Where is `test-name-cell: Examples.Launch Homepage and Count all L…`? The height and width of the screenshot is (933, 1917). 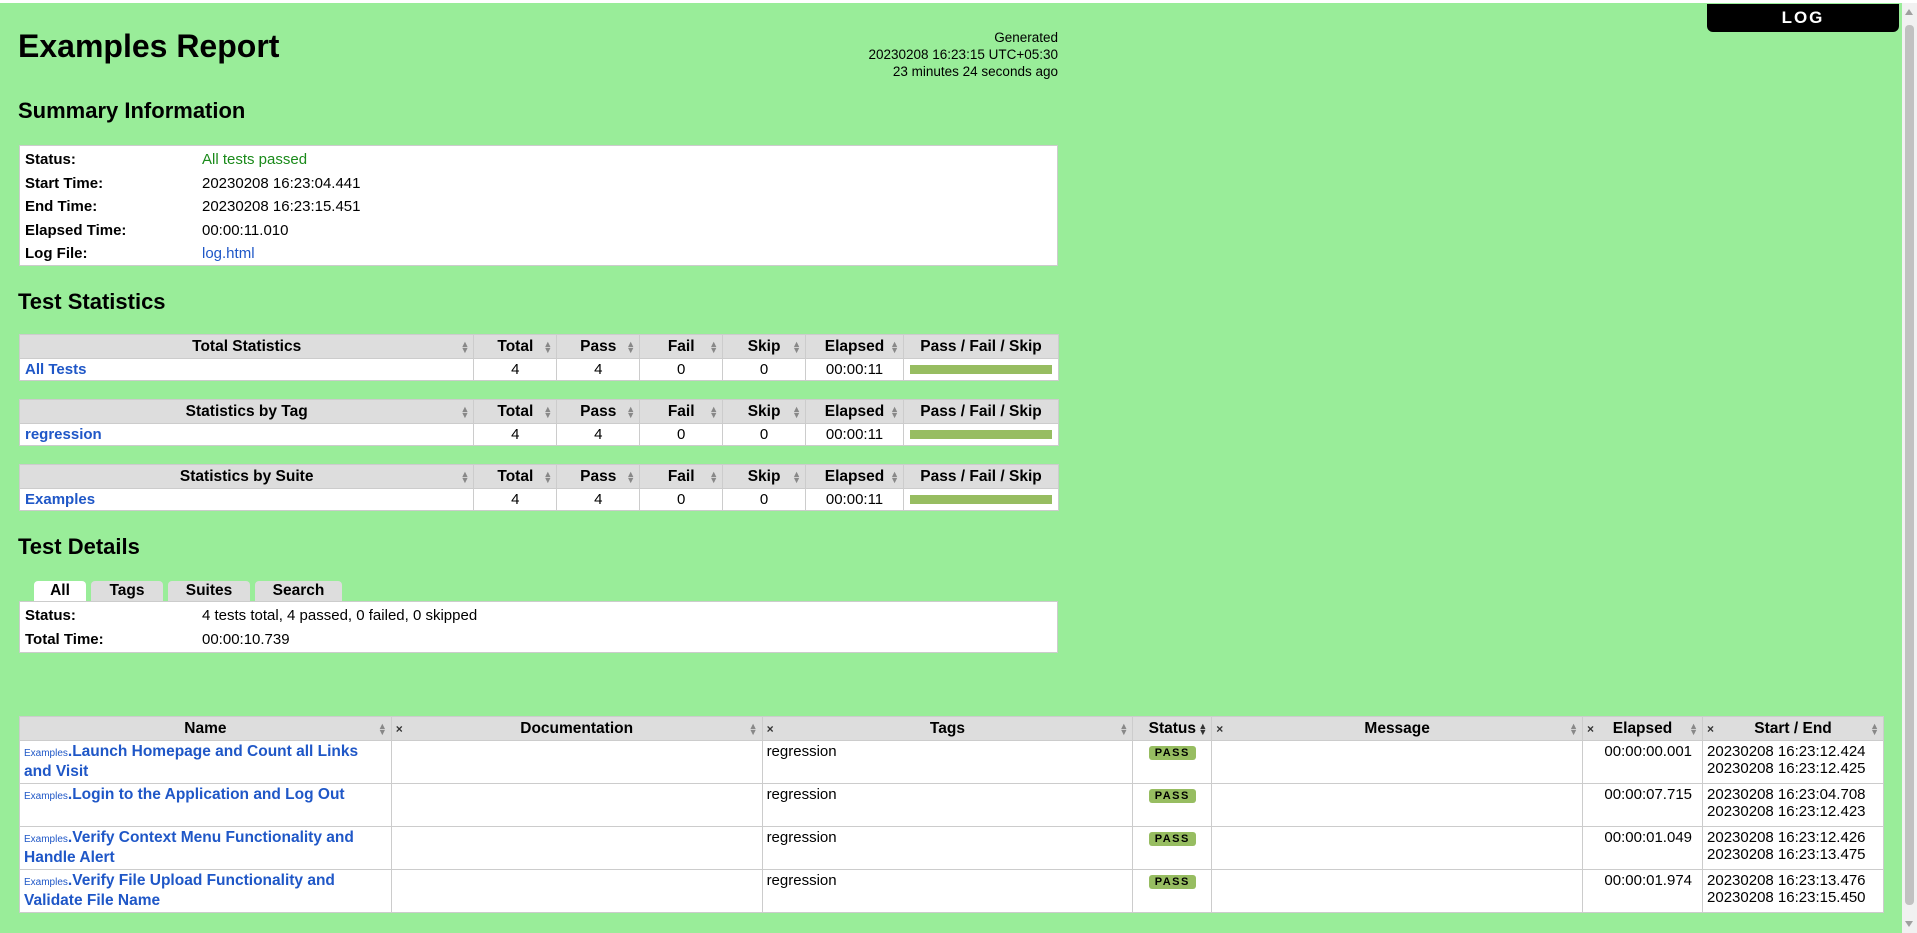 test-name-cell: Examples.Launch Homepage and Count all L… is located at coordinates (205, 762).